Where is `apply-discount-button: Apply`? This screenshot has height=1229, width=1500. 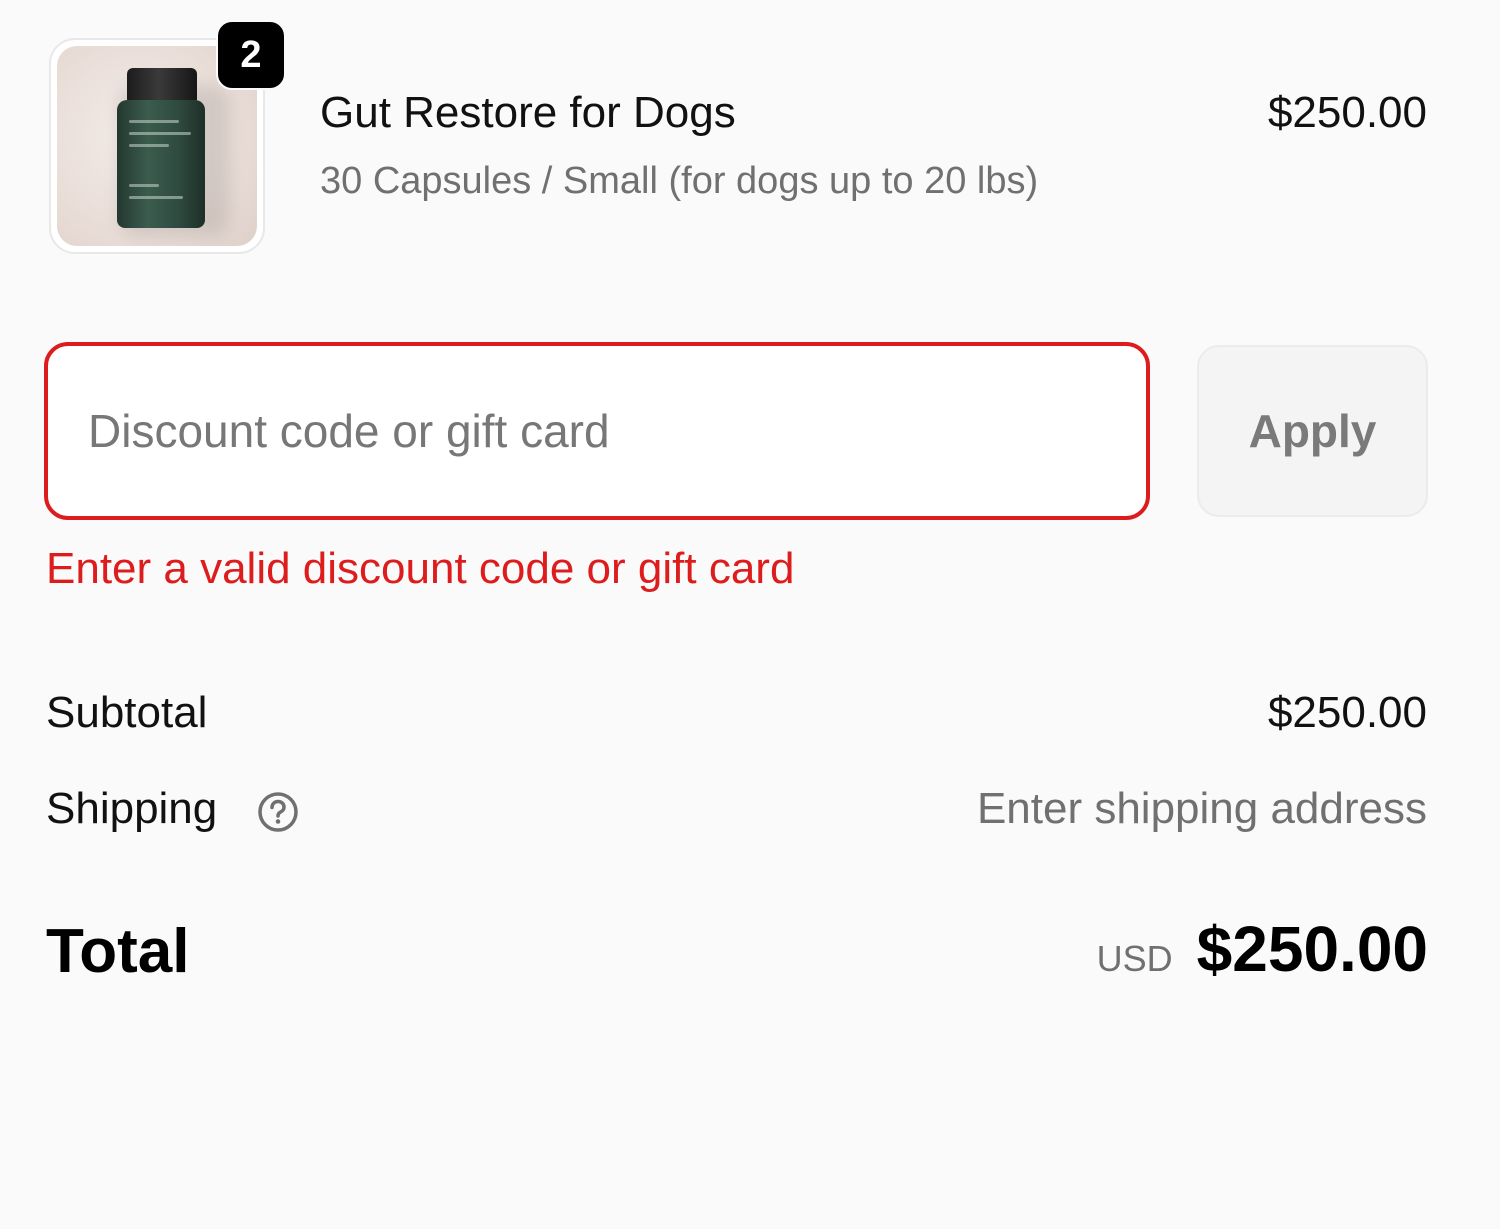 apply-discount-button: Apply is located at coordinates (1312, 431).